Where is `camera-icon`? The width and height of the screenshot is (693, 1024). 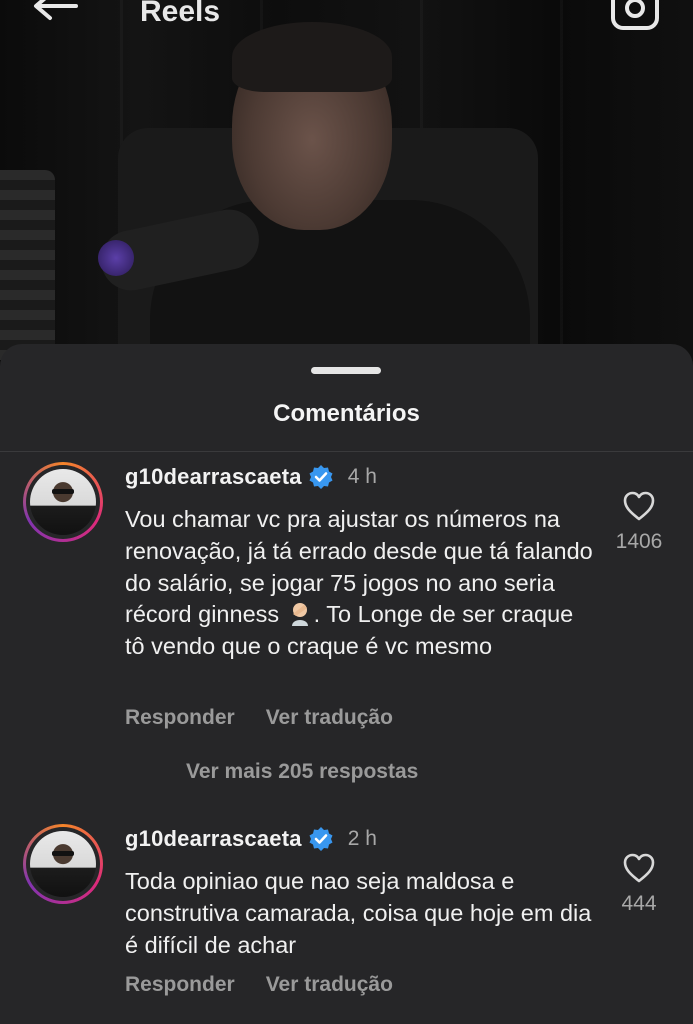
camera-icon is located at coordinates (635, 15).